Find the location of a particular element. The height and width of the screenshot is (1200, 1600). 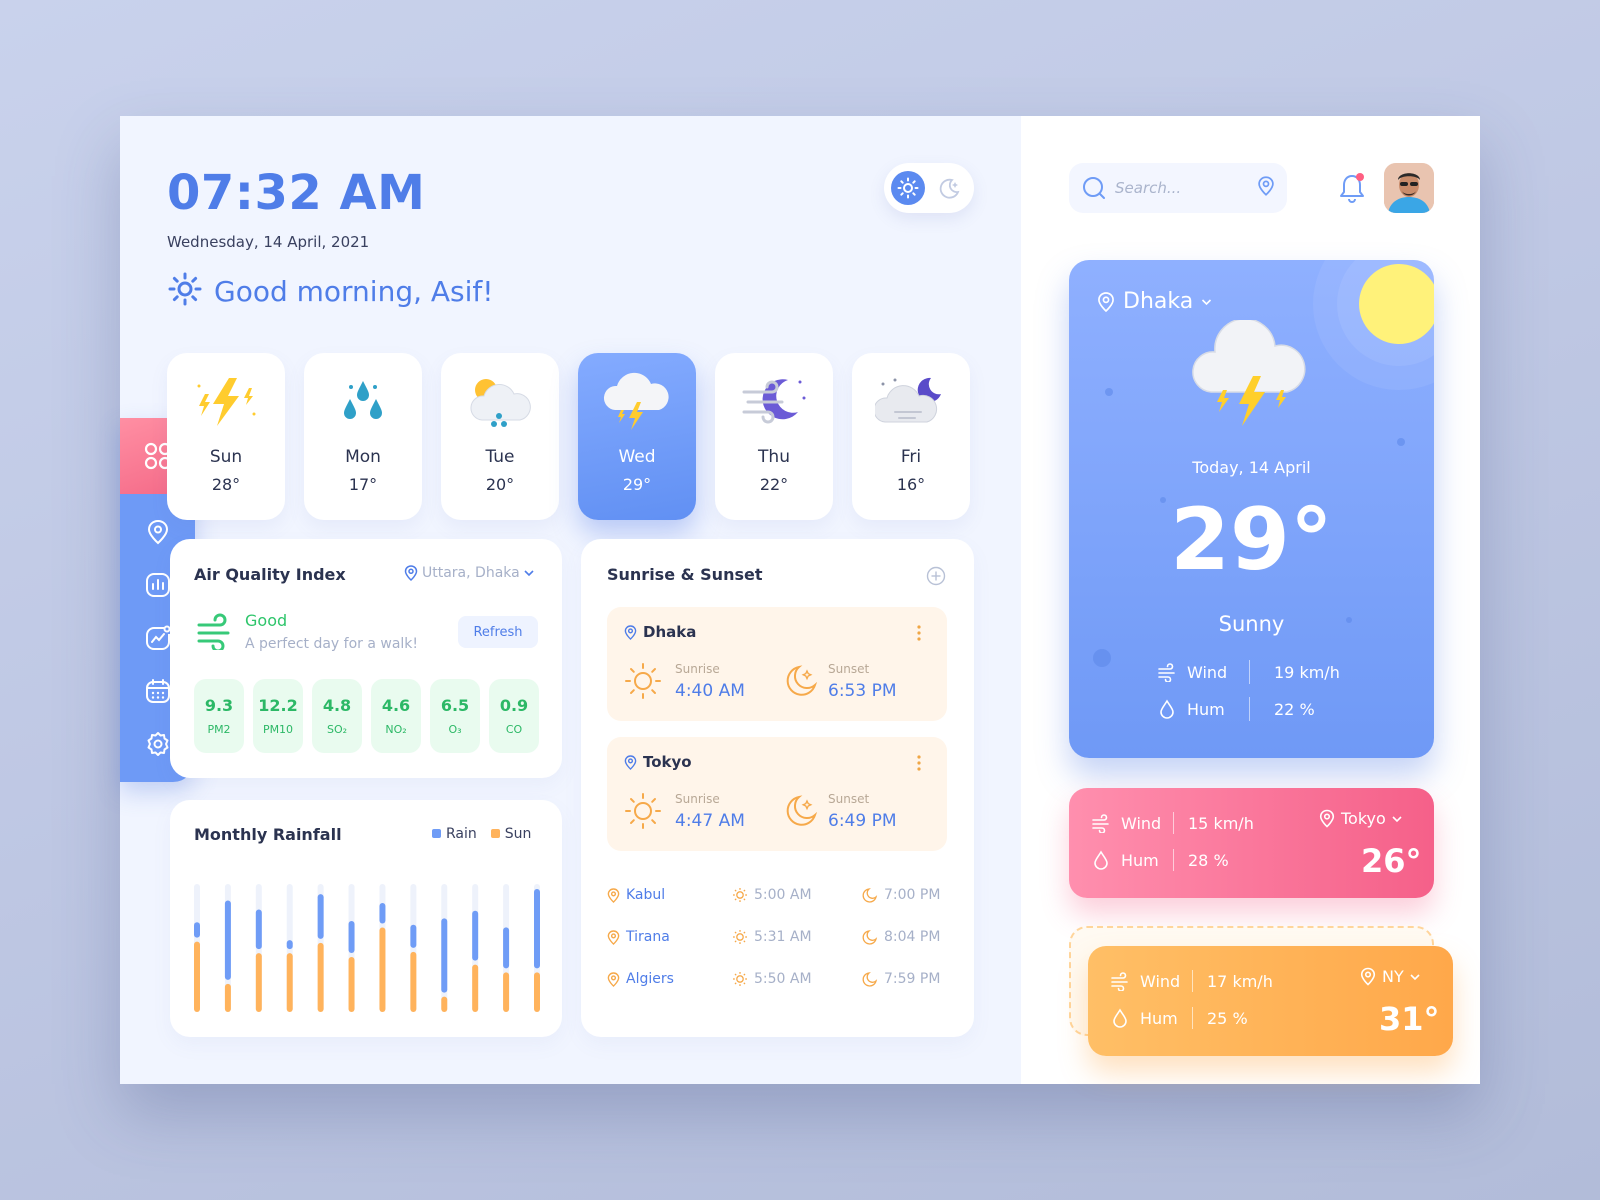

metric-o3: 6.5 O₃ is located at coordinates (455, 716).